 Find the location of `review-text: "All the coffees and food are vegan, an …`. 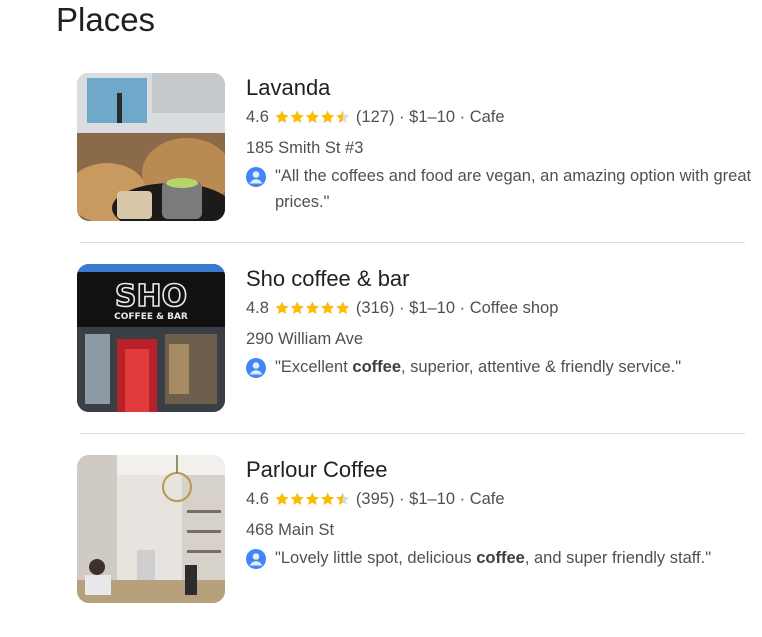

review-text: "All the coffees and food are vegan, an … is located at coordinates (513, 189).